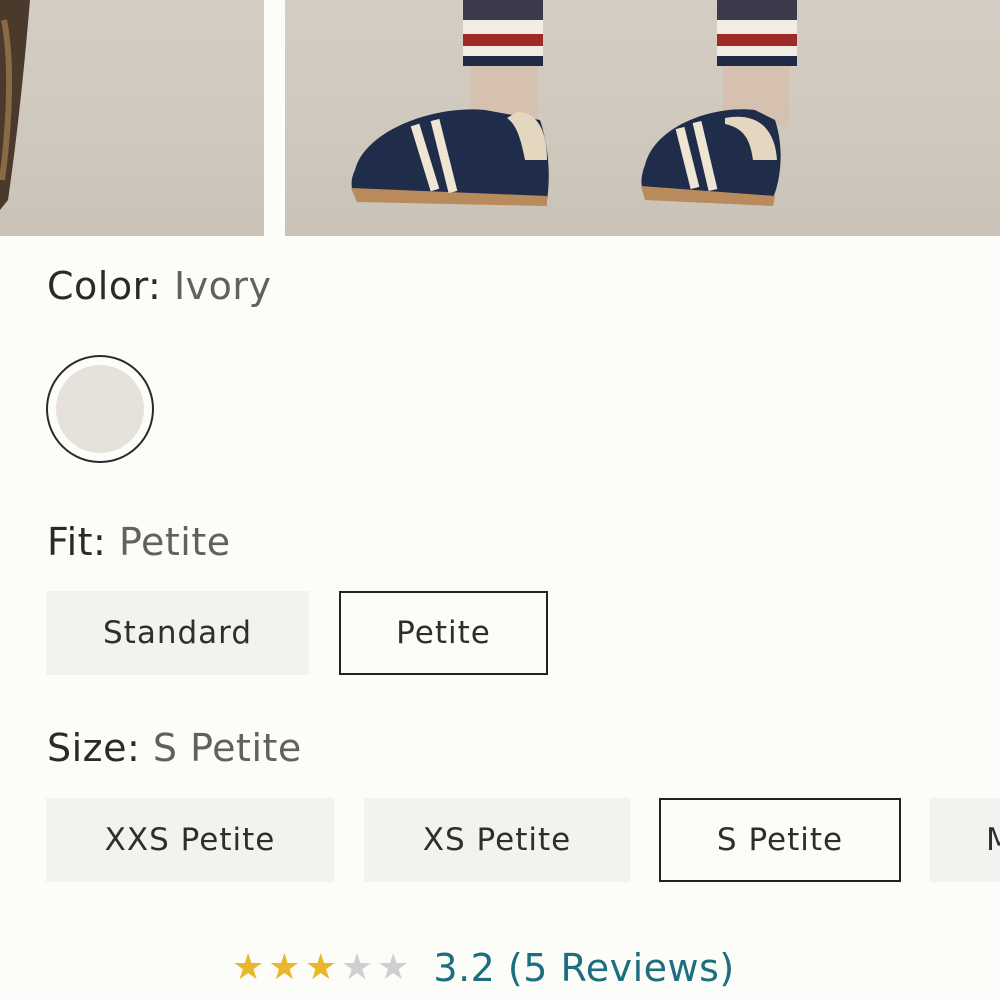 This screenshot has width=1000, height=1000. I want to click on product-rating: ★ ★ ★ ★ ★ 3.2 (5 Reviews), so click(483, 968).